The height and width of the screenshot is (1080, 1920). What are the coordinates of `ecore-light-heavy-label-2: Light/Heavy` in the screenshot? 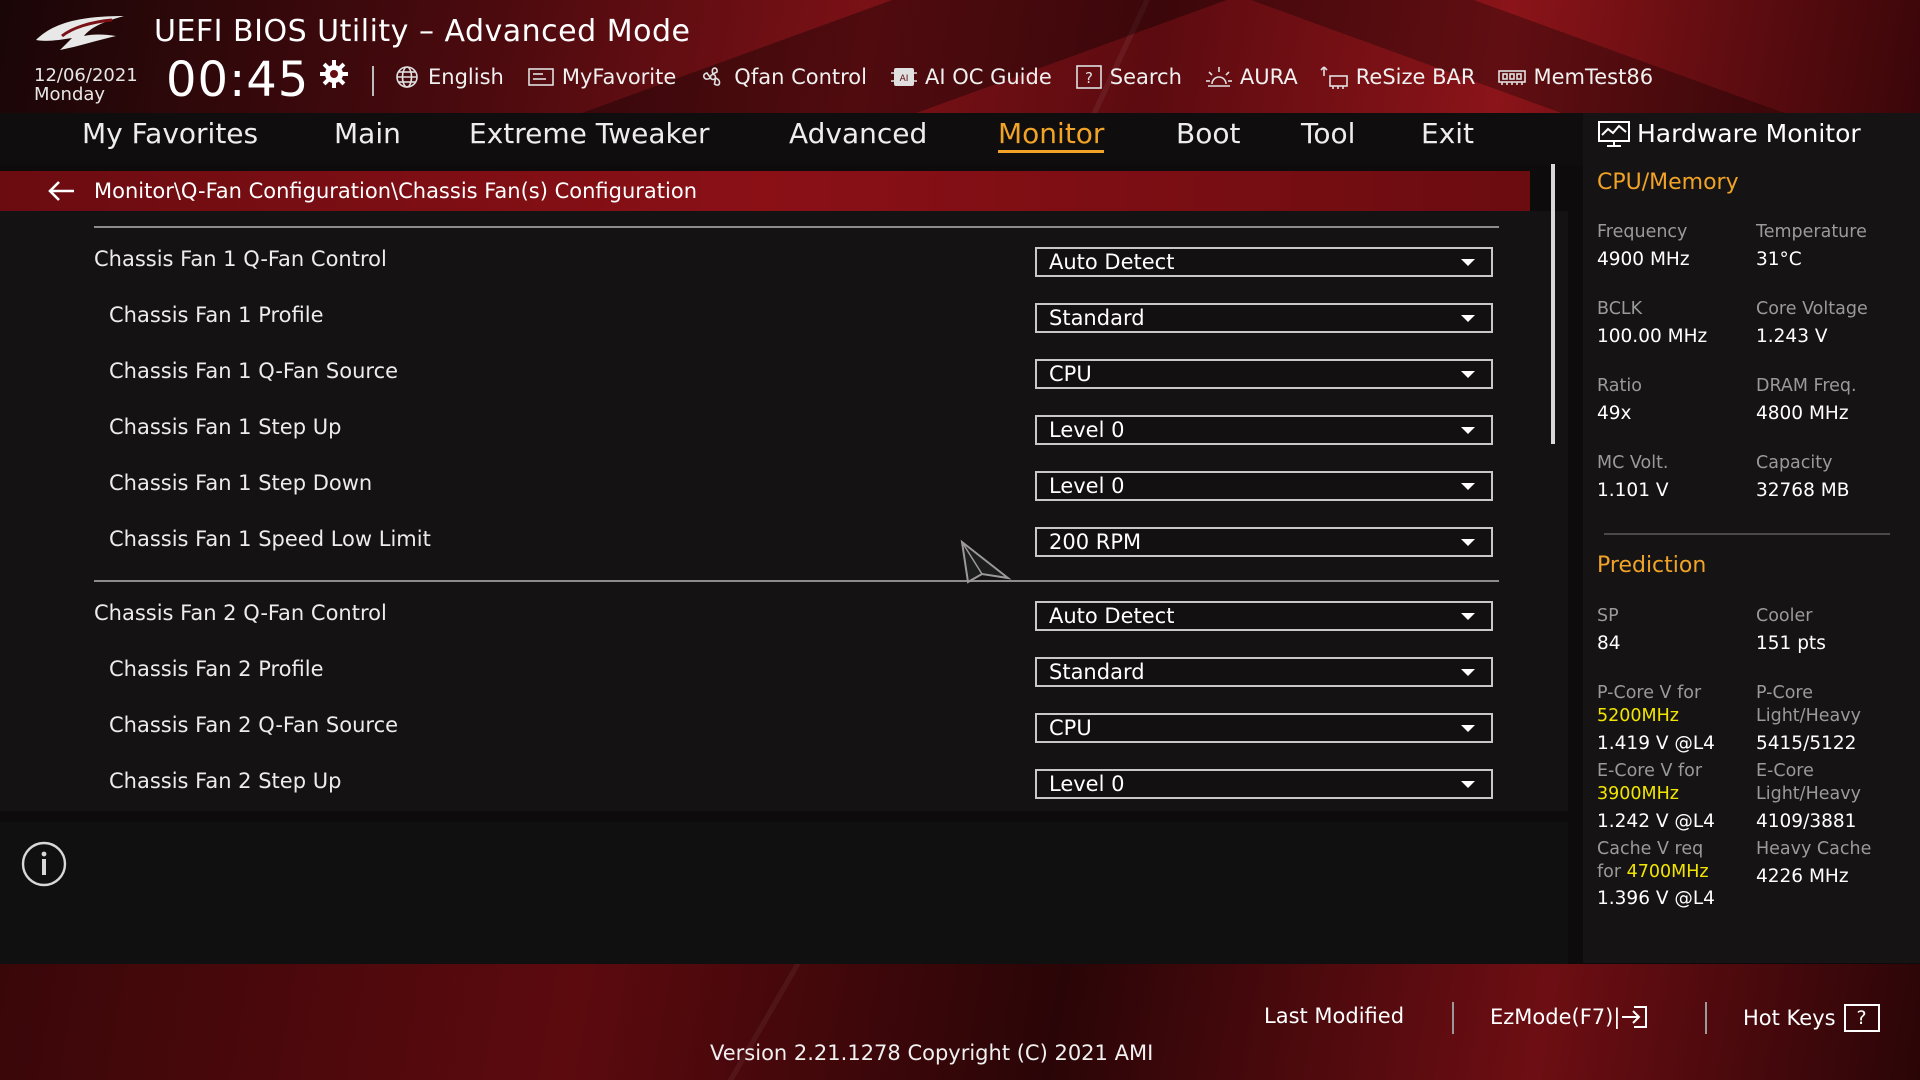 It's located at (1808, 794).